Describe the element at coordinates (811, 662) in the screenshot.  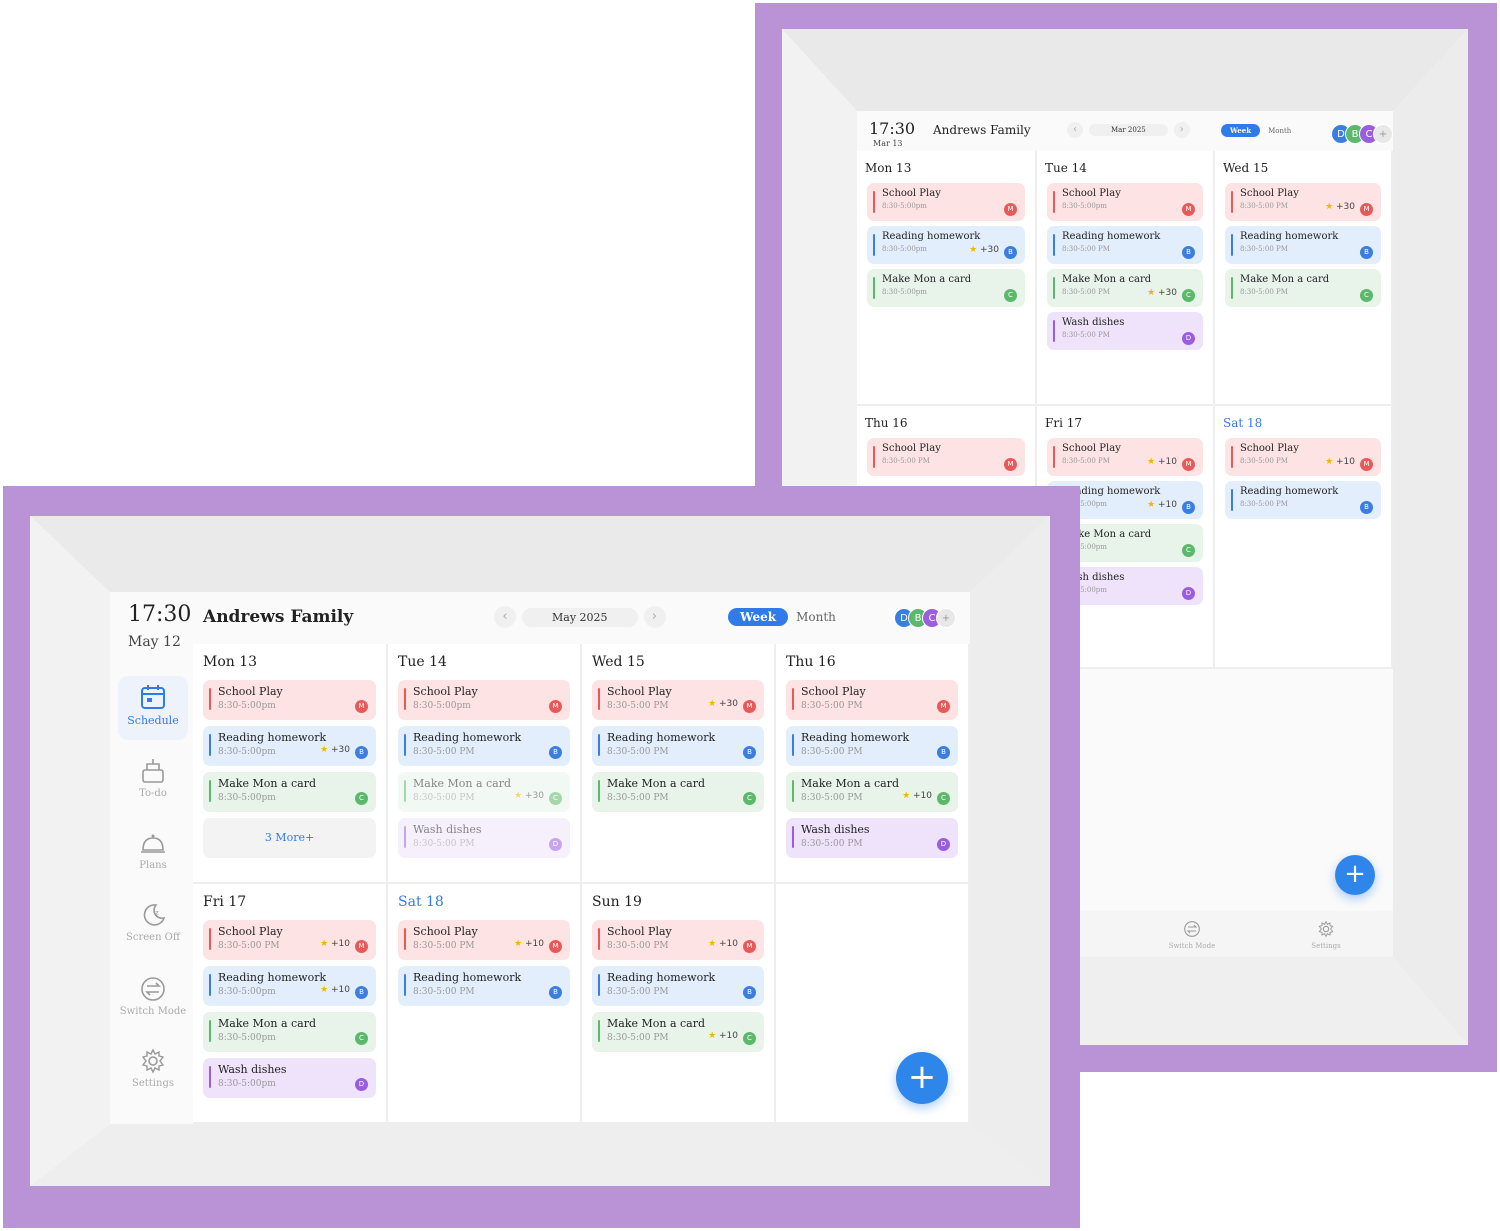
I see `day-title: Thu 16` at that location.